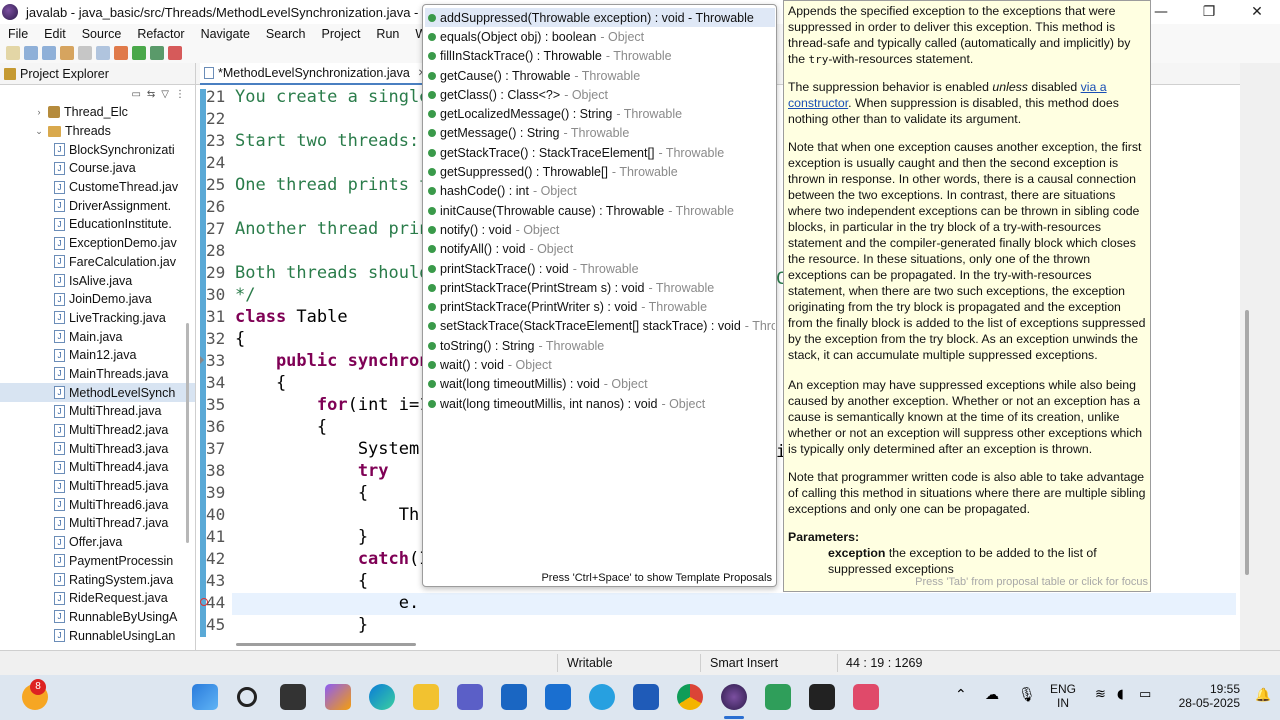 This screenshot has height=720, width=1280. What do you see at coordinates (600, 364) in the screenshot?
I see `proposal-item: wait() : void - Object` at bounding box center [600, 364].